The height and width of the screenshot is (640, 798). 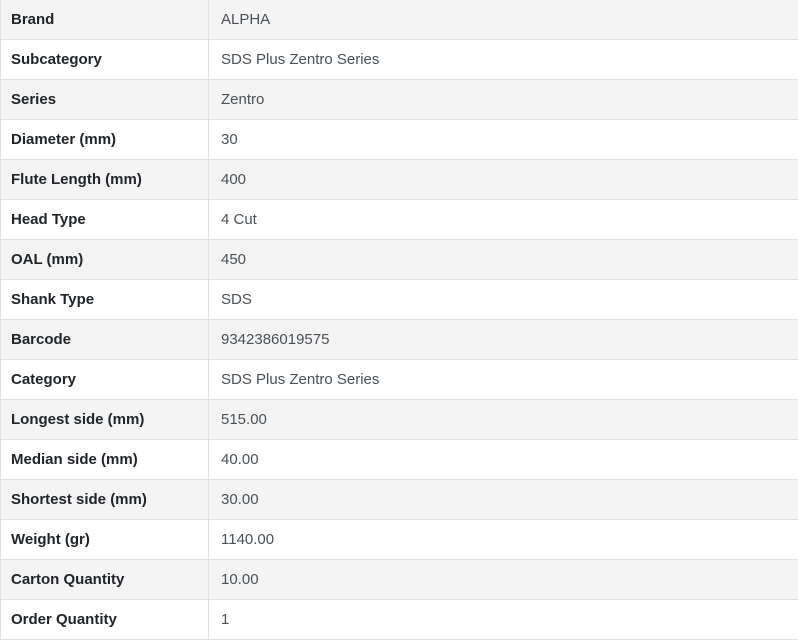 I want to click on table-row: Series Zentro, so click(x=399, y=100).